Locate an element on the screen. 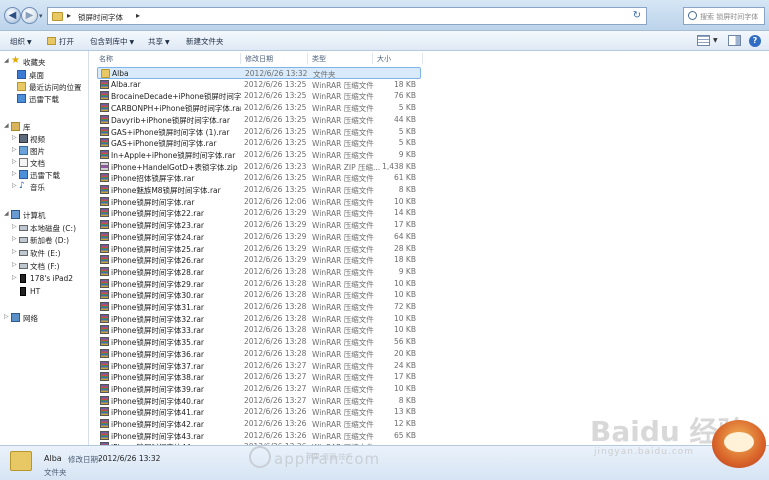  sidebar-item-drive-f: ▷ 文档 (F:) is located at coordinates (44, 266).